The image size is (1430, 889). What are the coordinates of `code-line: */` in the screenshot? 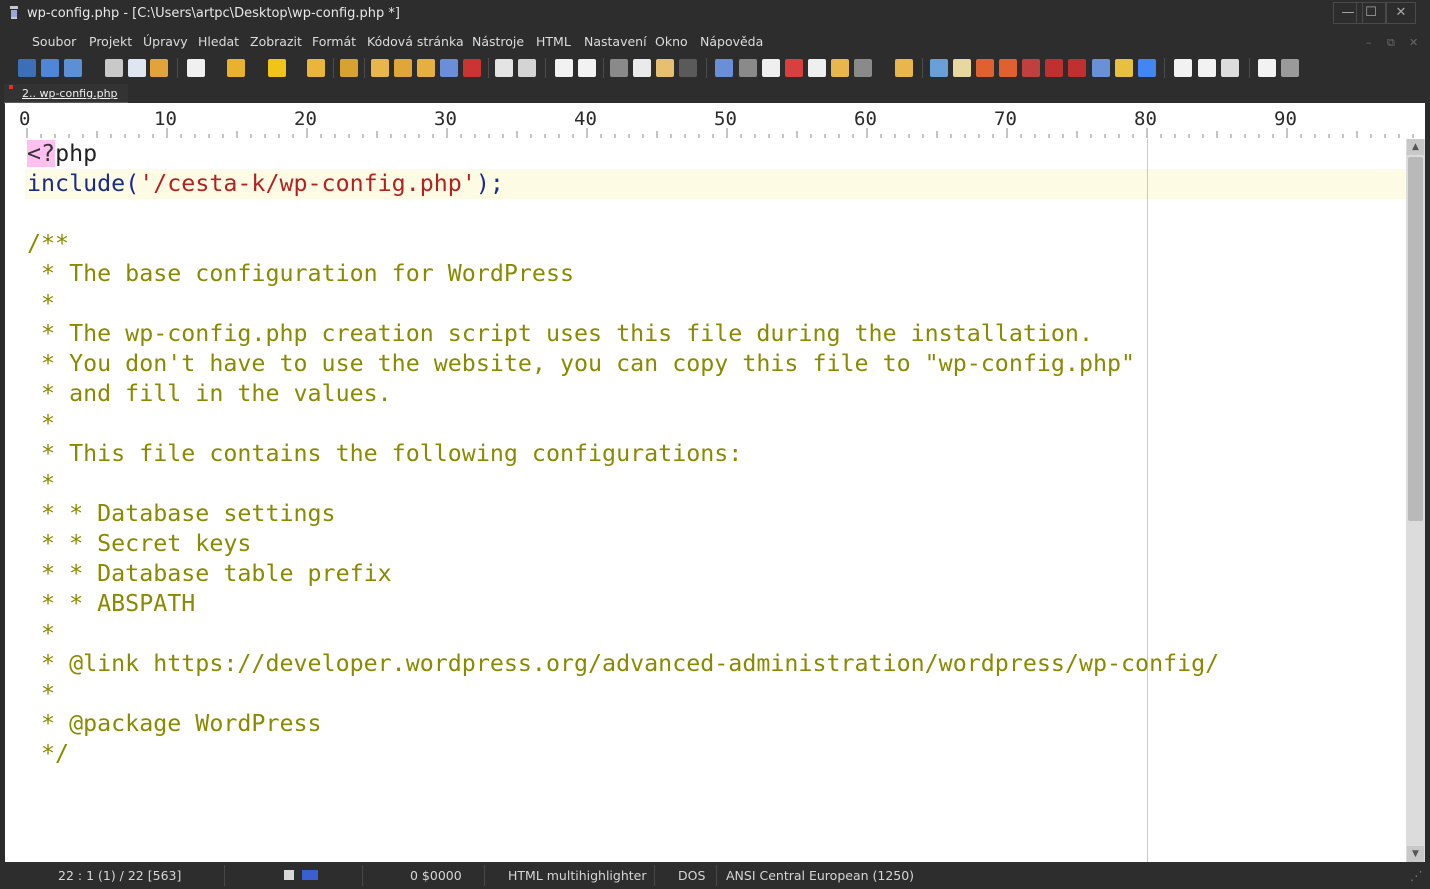 It's located at (623, 754).